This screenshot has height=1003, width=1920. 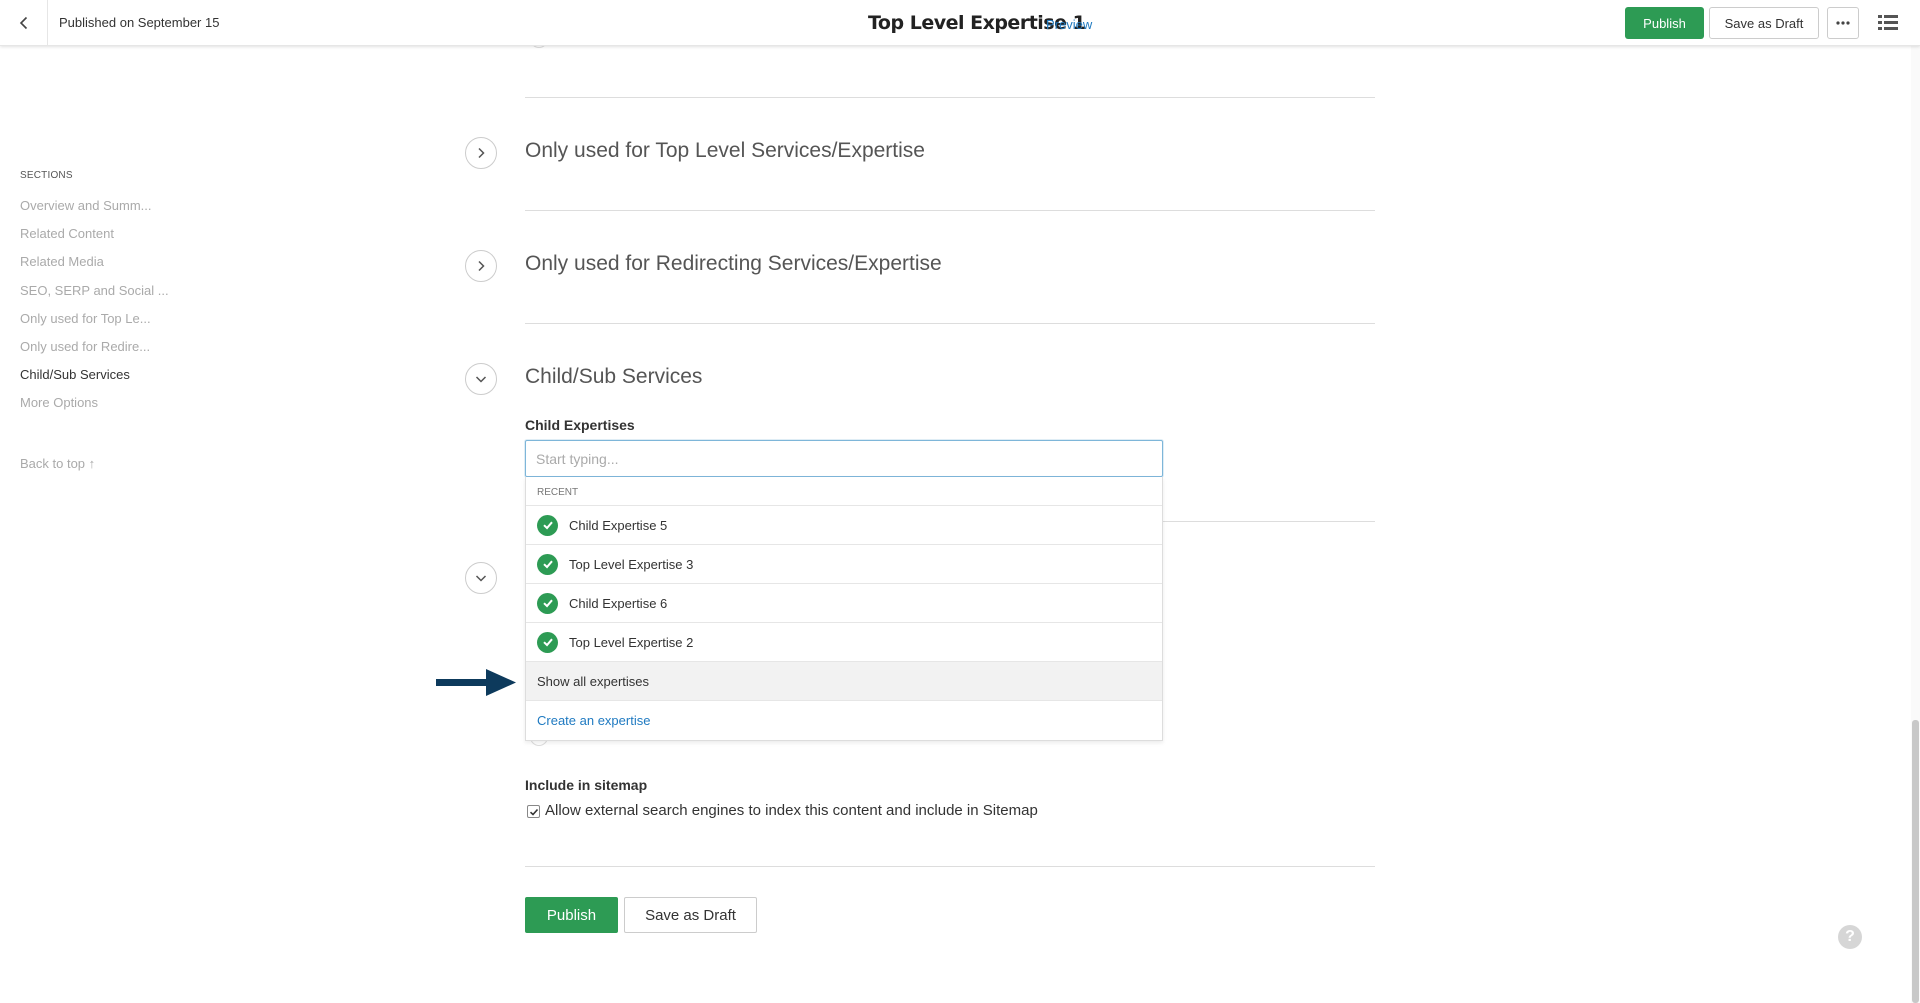 What do you see at coordinates (618, 525) in the screenshot?
I see `option-label: Child Expertise 5` at bounding box center [618, 525].